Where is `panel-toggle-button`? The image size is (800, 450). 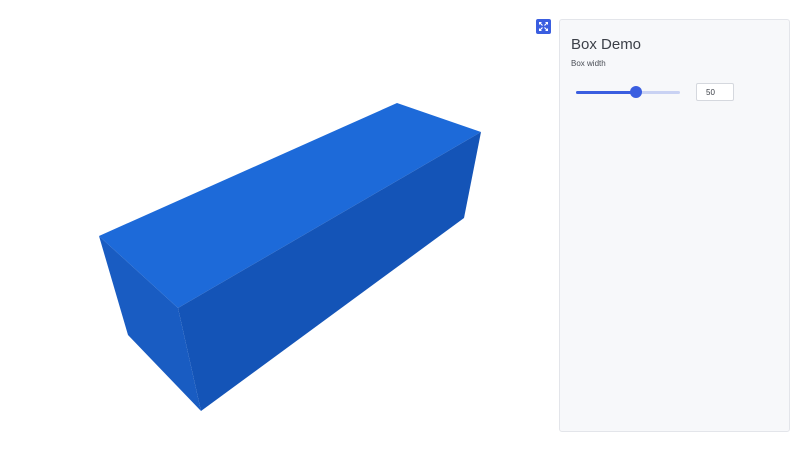 panel-toggle-button is located at coordinates (543, 26).